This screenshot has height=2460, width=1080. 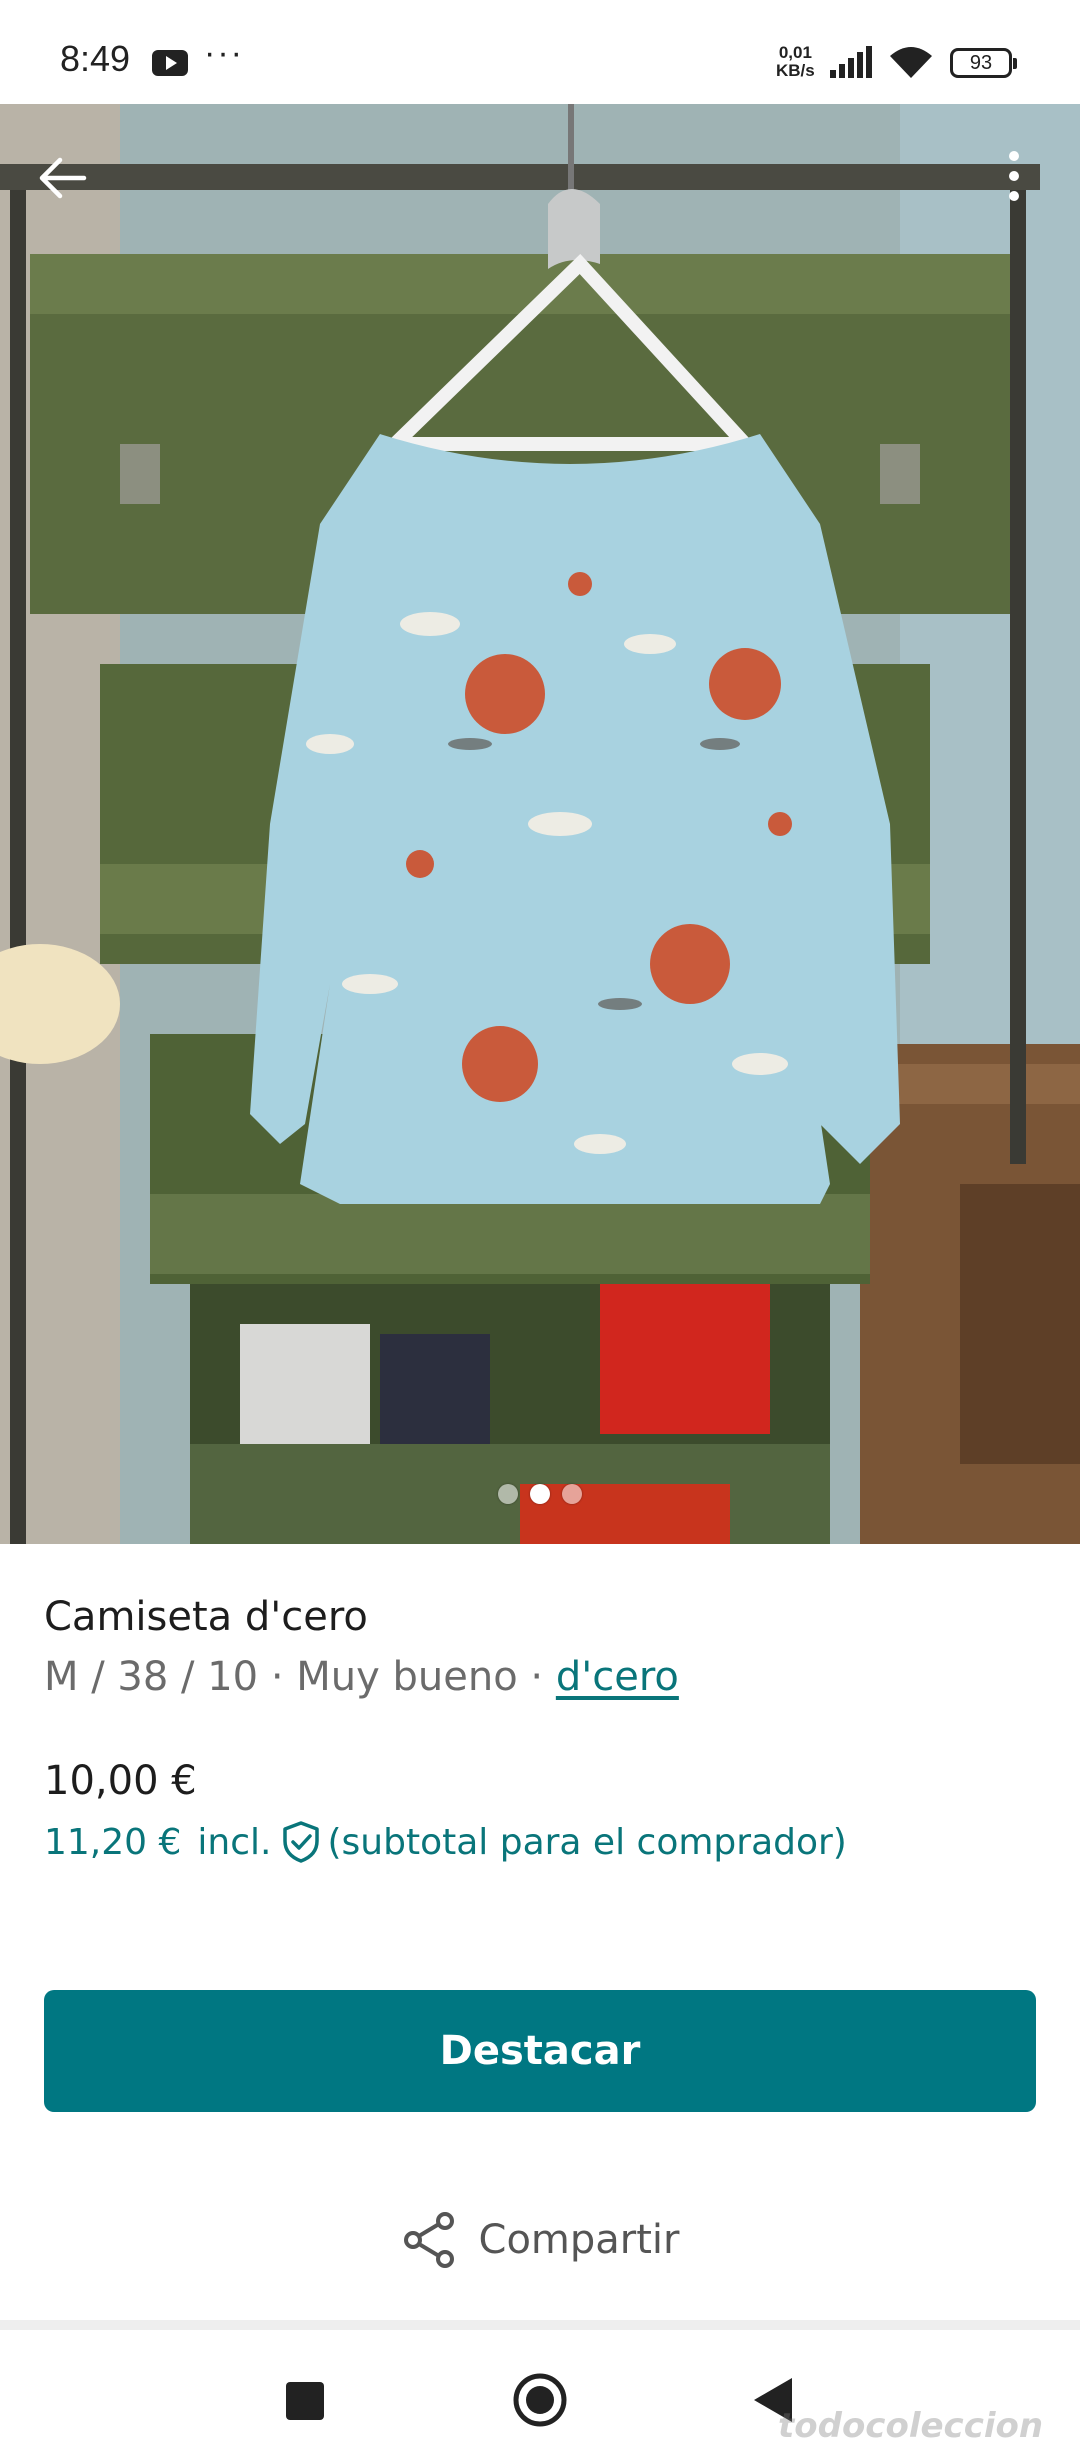 I want to click on promote-button: Destacar, so click(x=540, y=2051).